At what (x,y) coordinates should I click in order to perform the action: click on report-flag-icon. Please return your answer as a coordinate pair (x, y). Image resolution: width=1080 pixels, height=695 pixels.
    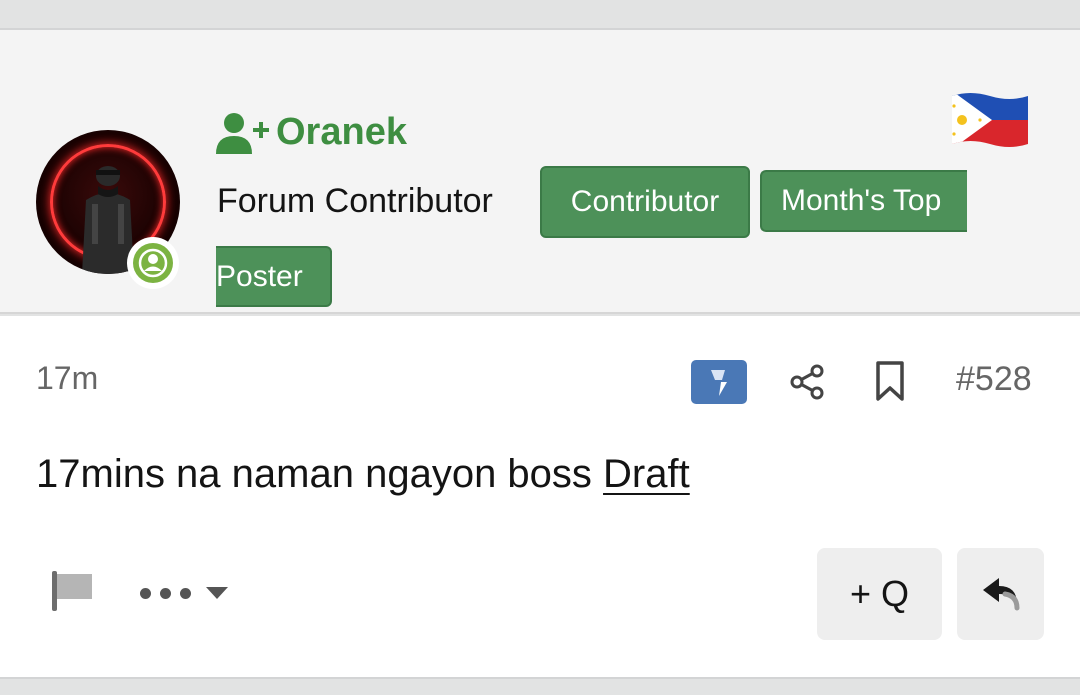
    Looking at the image, I should click on (72, 590).